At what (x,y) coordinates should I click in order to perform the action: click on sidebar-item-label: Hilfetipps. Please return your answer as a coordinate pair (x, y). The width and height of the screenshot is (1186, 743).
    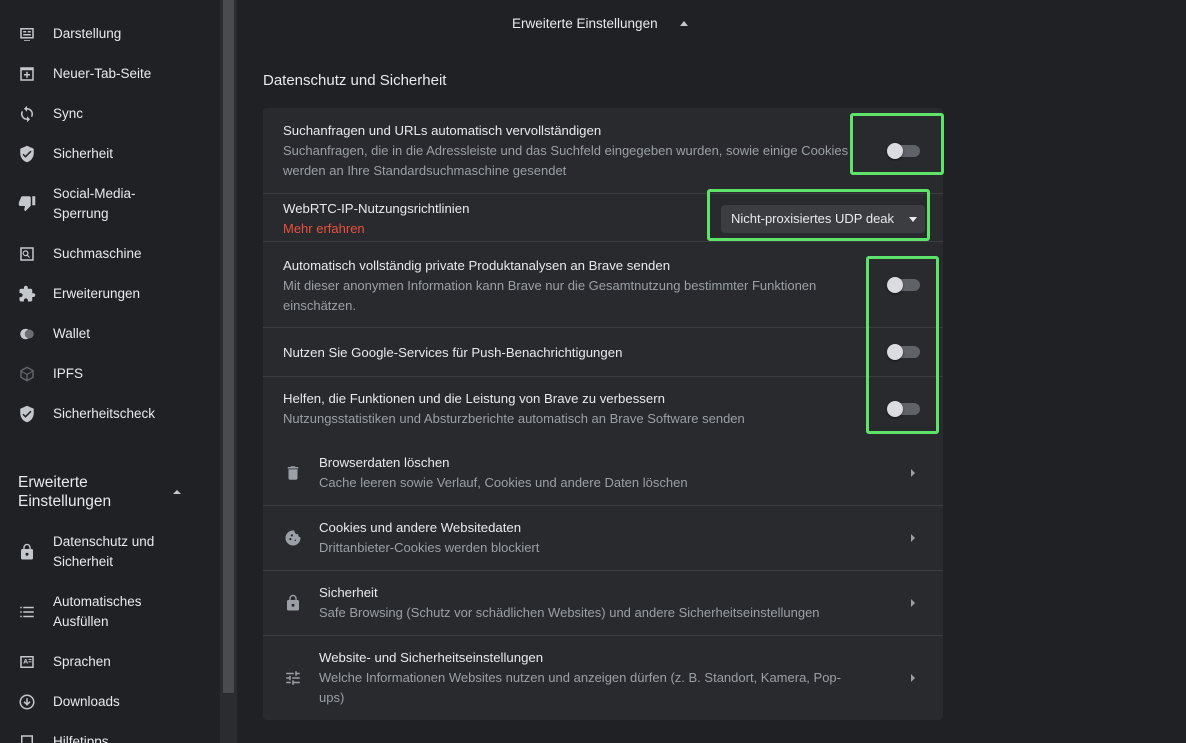
    Looking at the image, I should click on (81, 738).